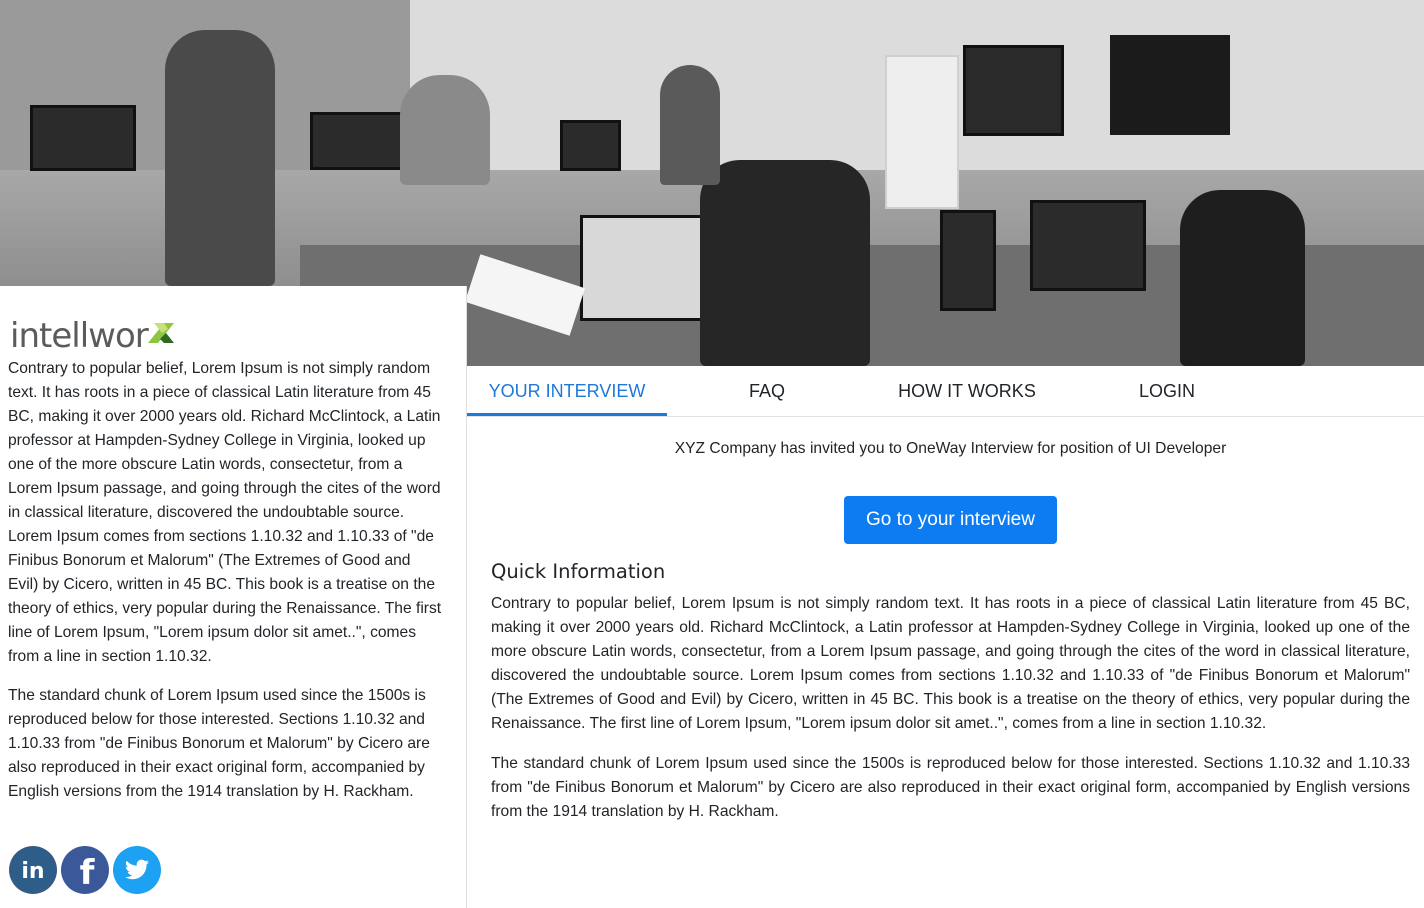 The width and height of the screenshot is (1424, 908). I want to click on social-links: in f, so click(85, 870).